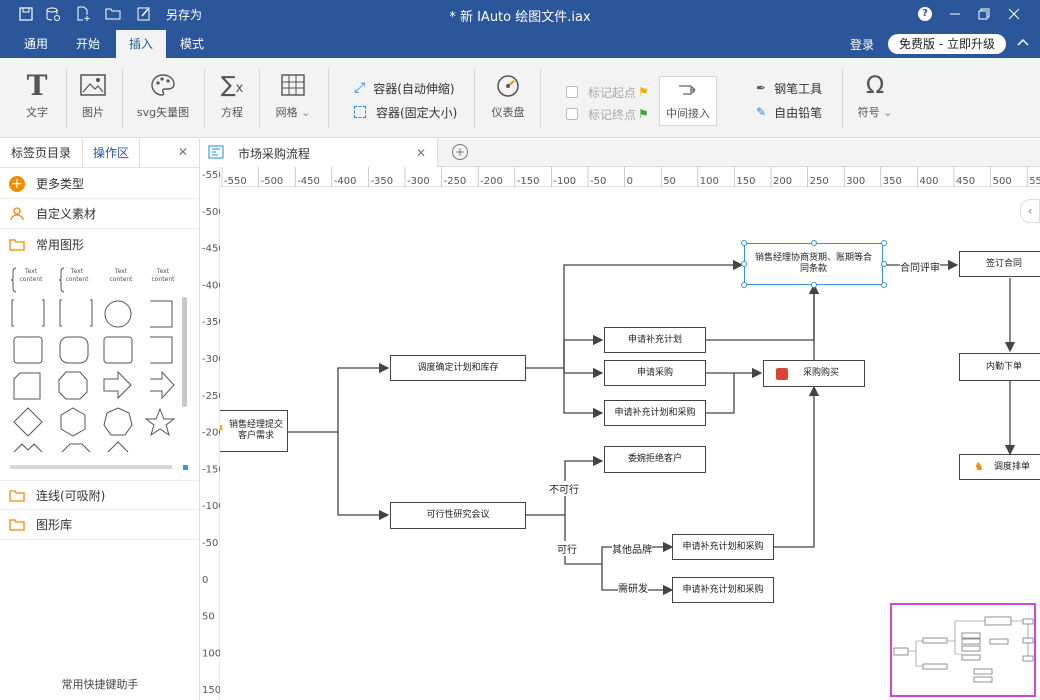  Describe the element at coordinates (100, 684) in the screenshot. I see `shortcut-helper-button: 常用快捷键助手` at that location.